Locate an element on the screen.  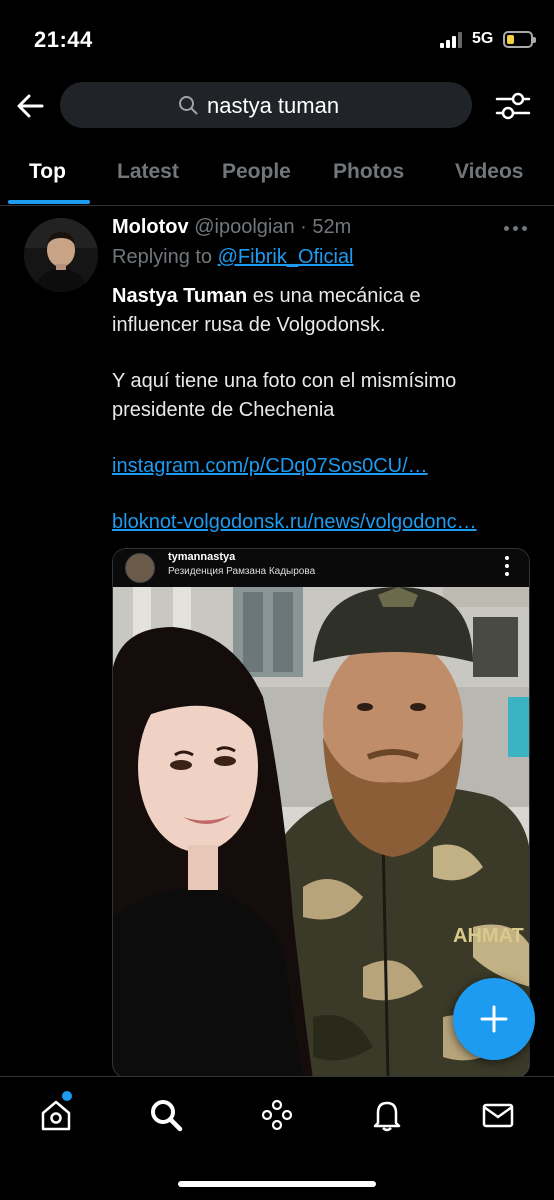
tweet-header: Molotov @ipoolgian · 52m is located at coordinates (231, 227).